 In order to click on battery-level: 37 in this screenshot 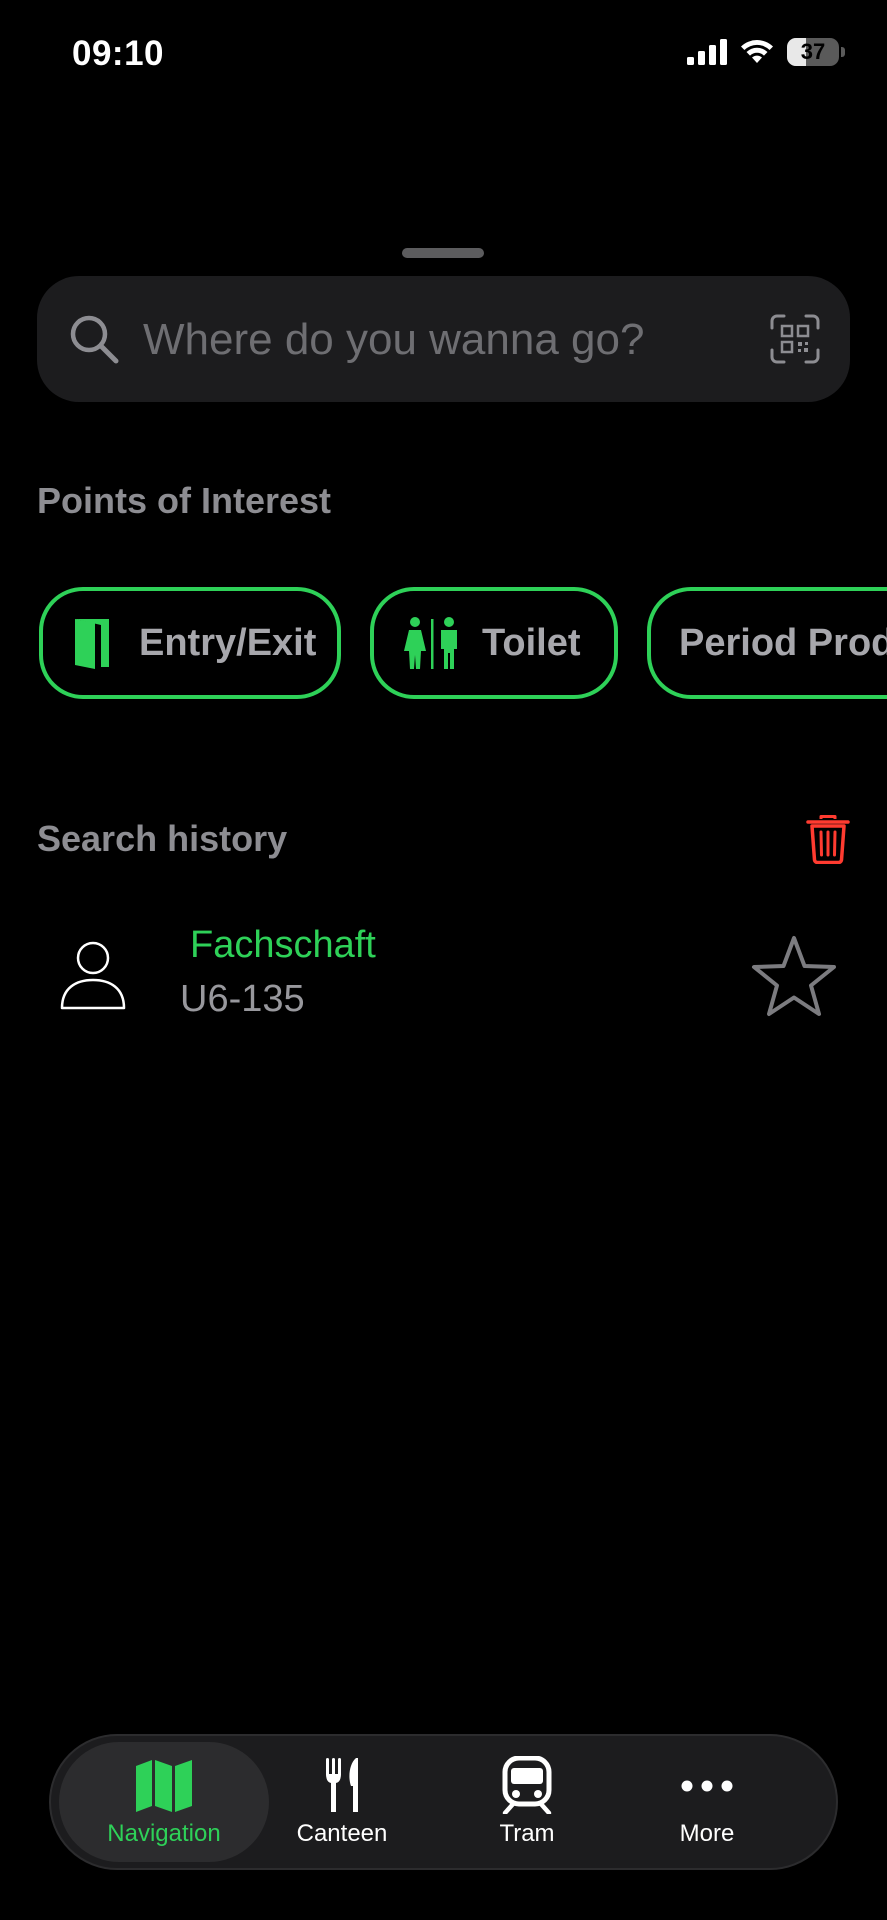, I will do `click(813, 51)`.